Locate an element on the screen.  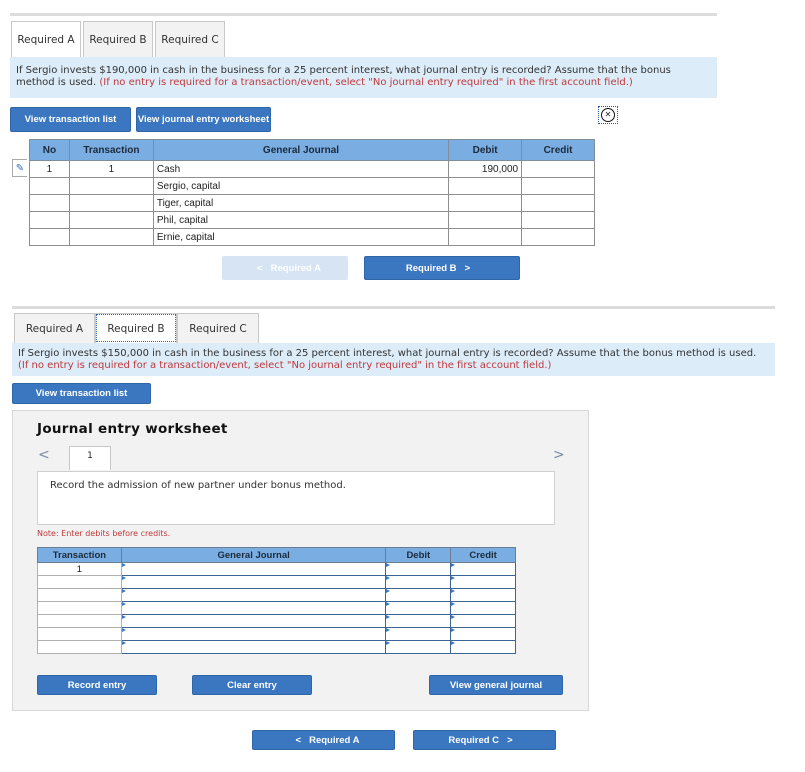
cell-account: Cash is located at coordinates (301, 169).